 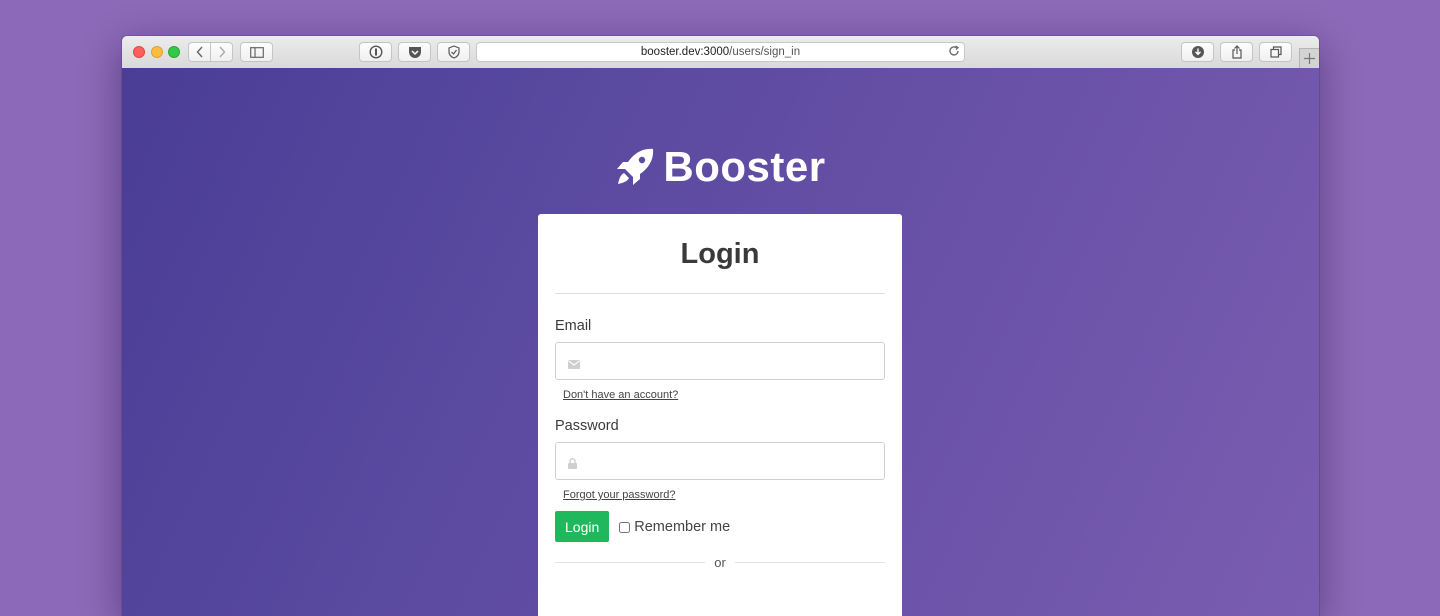 I want to click on reload-button, so click(x=954, y=54).